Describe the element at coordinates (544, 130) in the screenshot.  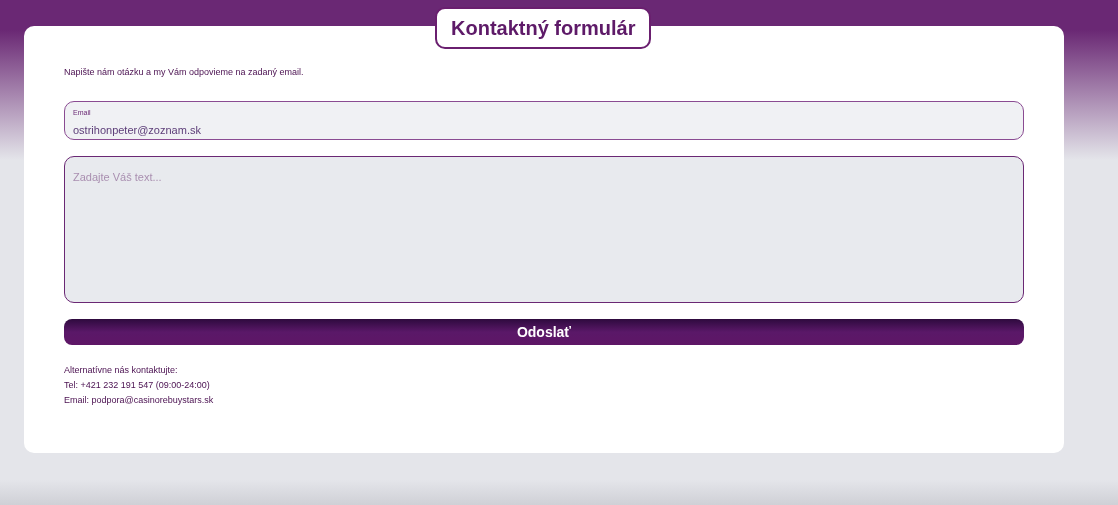
I see `email-input: ostrihonpeter@zoznam.sk` at that location.